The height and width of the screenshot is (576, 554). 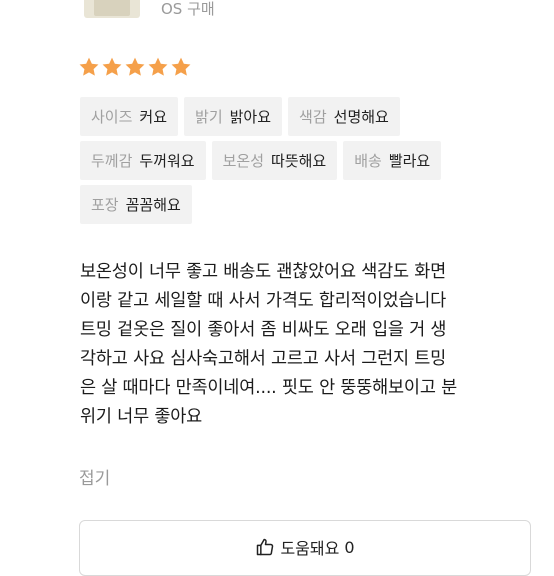 What do you see at coordinates (188, 9) in the screenshot?
I see `purchase-option: OS 구매` at bounding box center [188, 9].